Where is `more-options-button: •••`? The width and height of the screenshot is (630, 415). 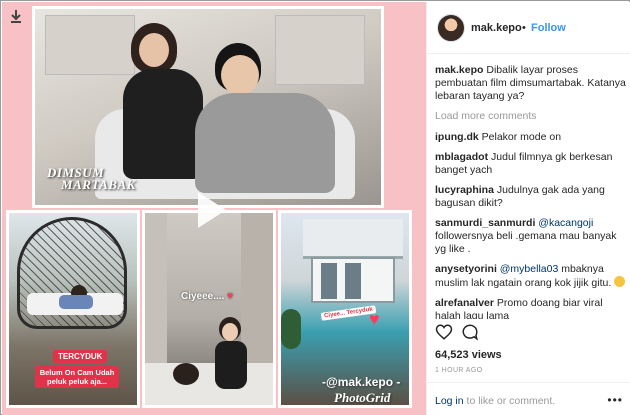 more-options-button: ••• is located at coordinates (615, 400).